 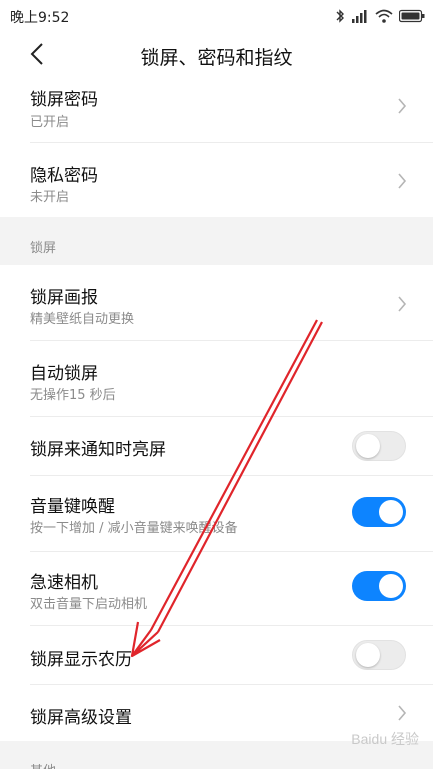 I want to click on volume-wake-toggle, so click(x=379, y=512).